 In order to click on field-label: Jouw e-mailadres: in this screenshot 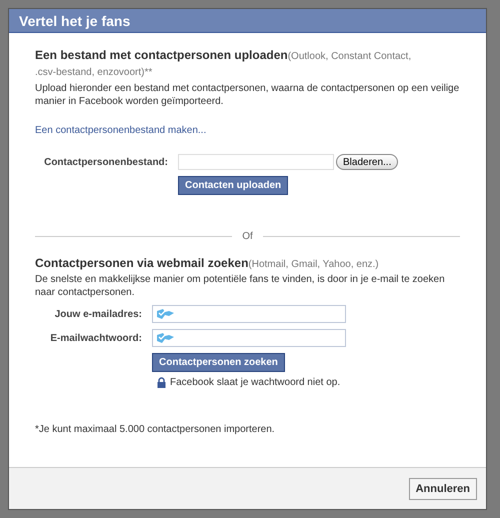, I will do `click(98, 314)`.